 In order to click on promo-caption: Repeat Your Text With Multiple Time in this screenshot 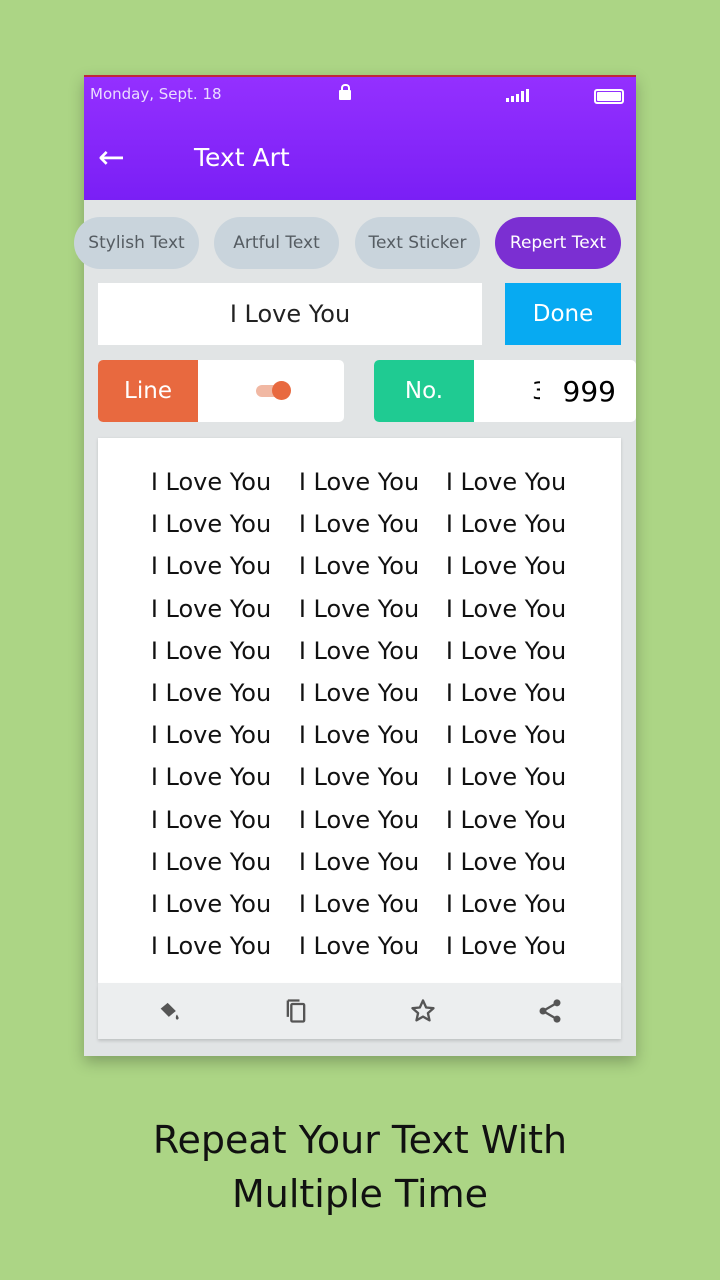, I will do `click(360, 1167)`.